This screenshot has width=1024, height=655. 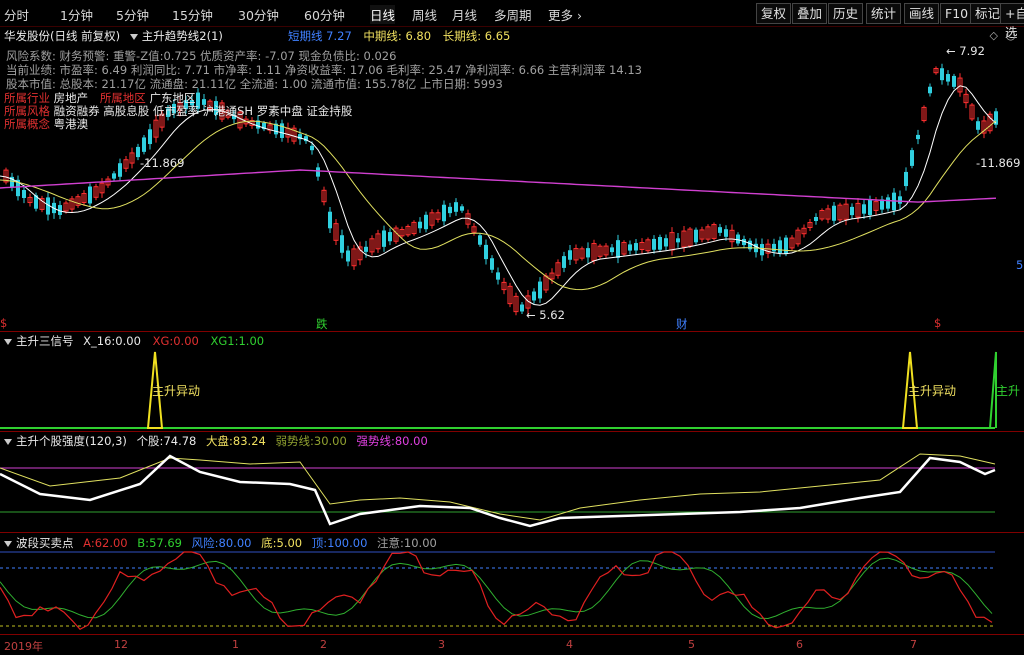 I want to click on period-tab-9: 多周期, so click(x=513, y=14).